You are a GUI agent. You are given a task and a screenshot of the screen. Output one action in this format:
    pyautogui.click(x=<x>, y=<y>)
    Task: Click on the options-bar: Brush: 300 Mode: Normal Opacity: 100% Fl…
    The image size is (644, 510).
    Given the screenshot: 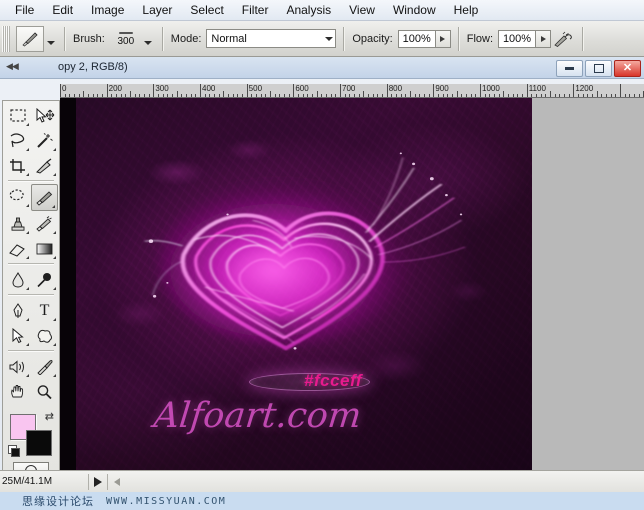 What is the action you would take?
    pyautogui.click(x=322, y=39)
    